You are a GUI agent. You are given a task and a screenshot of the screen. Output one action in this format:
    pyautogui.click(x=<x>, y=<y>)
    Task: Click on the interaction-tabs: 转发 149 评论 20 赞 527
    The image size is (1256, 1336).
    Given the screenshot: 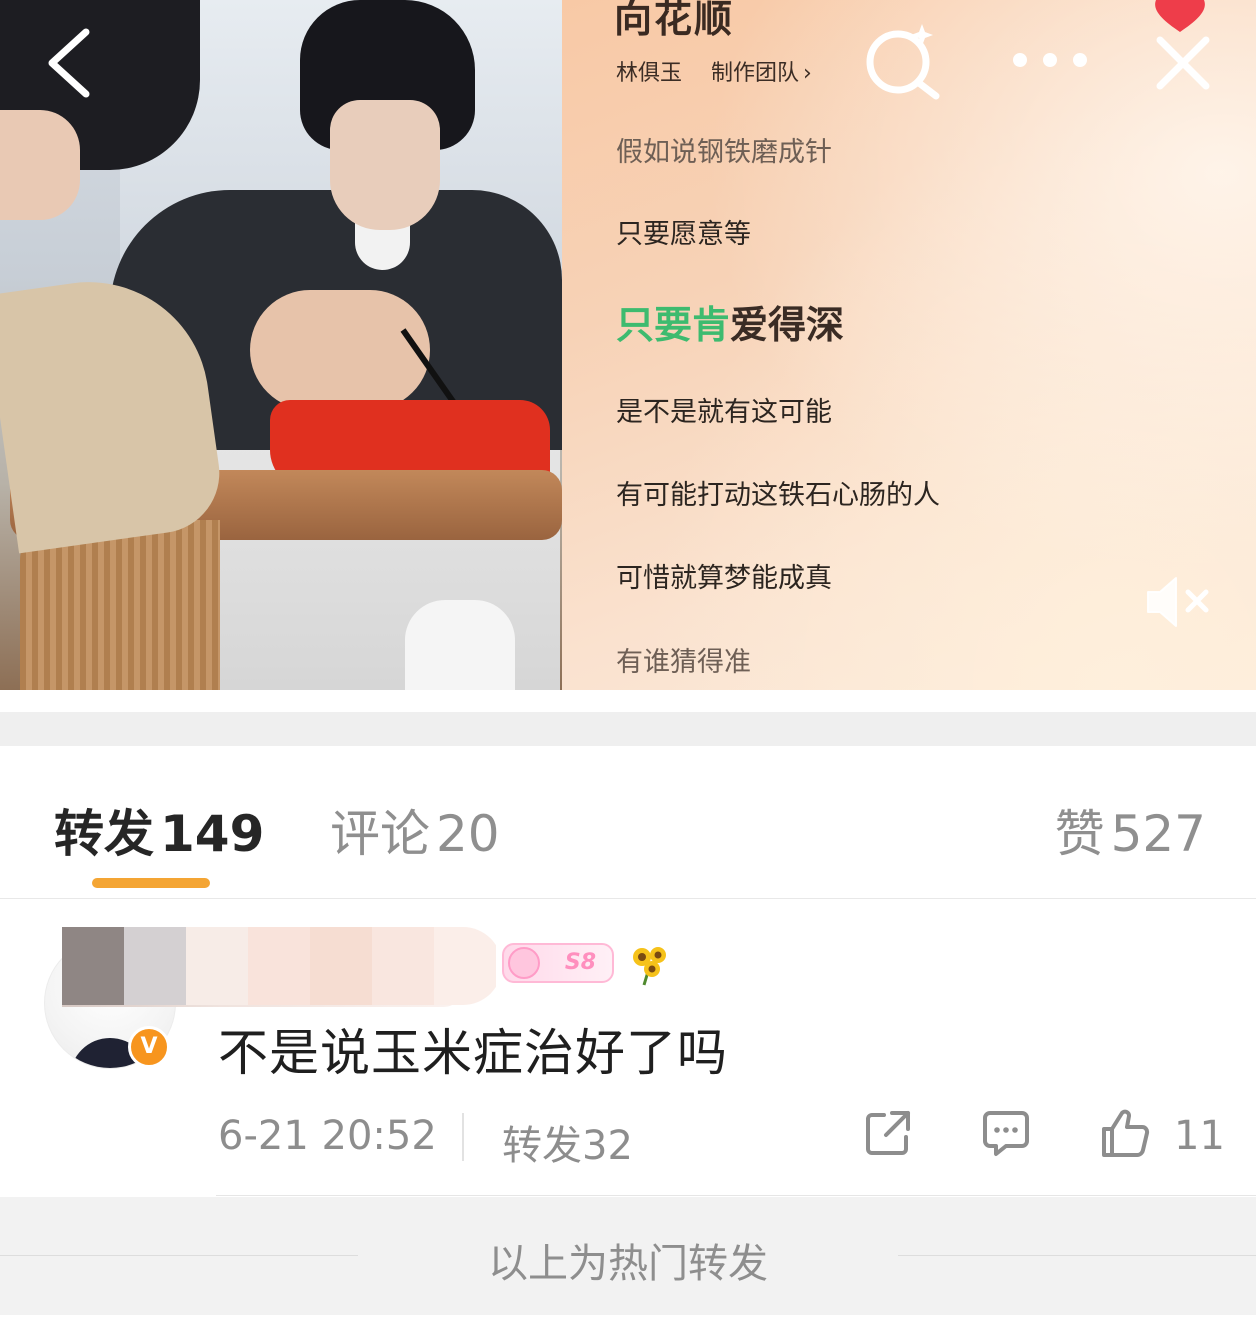 What is the action you would take?
    pyautogui.click(x=628, y=822)
    